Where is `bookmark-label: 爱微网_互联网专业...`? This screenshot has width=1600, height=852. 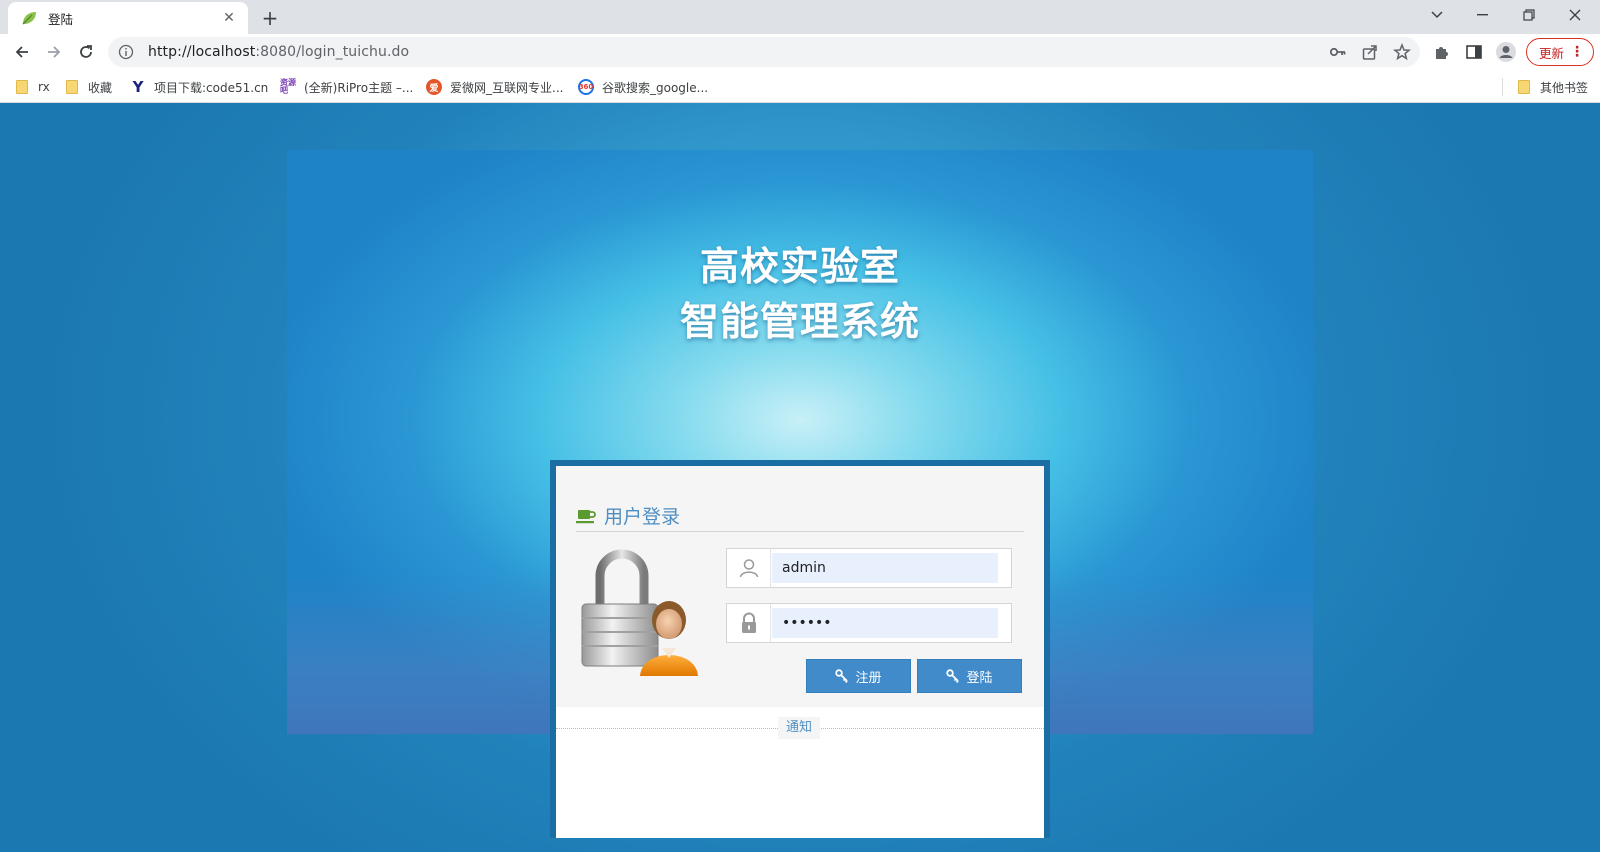
bookmark-label: 爱微网_互联网专业... is located at coordinates (507, 87).